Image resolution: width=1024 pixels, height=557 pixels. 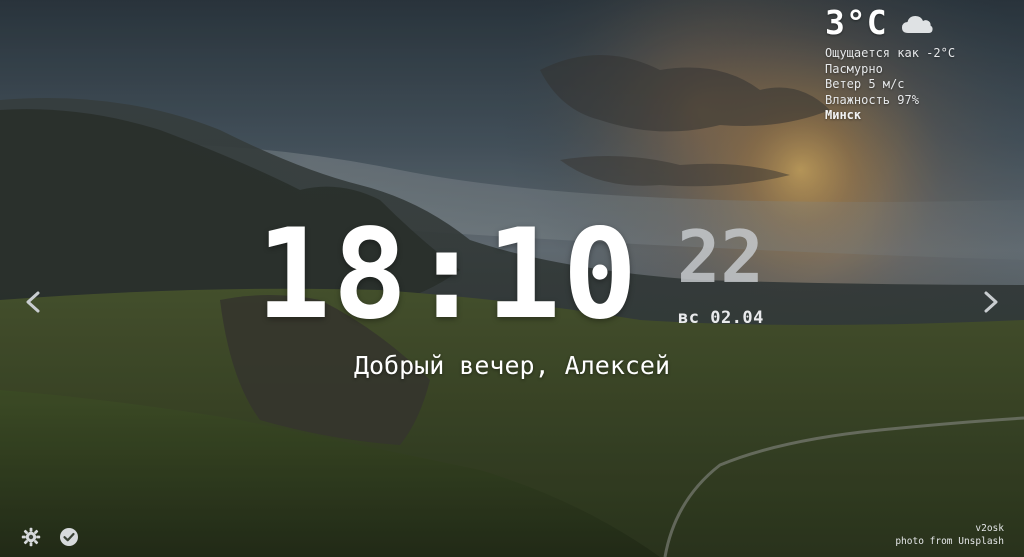 I want to click on chevron-left-icon, so click(x=34, y=302).